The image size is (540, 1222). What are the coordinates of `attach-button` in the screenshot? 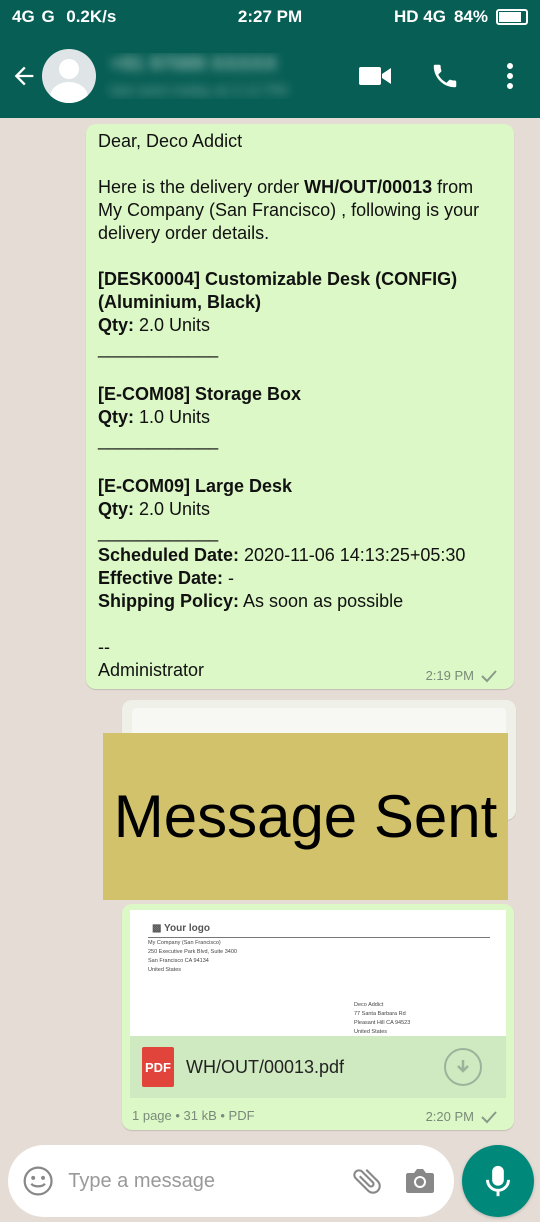 It's located at (366, 1181).